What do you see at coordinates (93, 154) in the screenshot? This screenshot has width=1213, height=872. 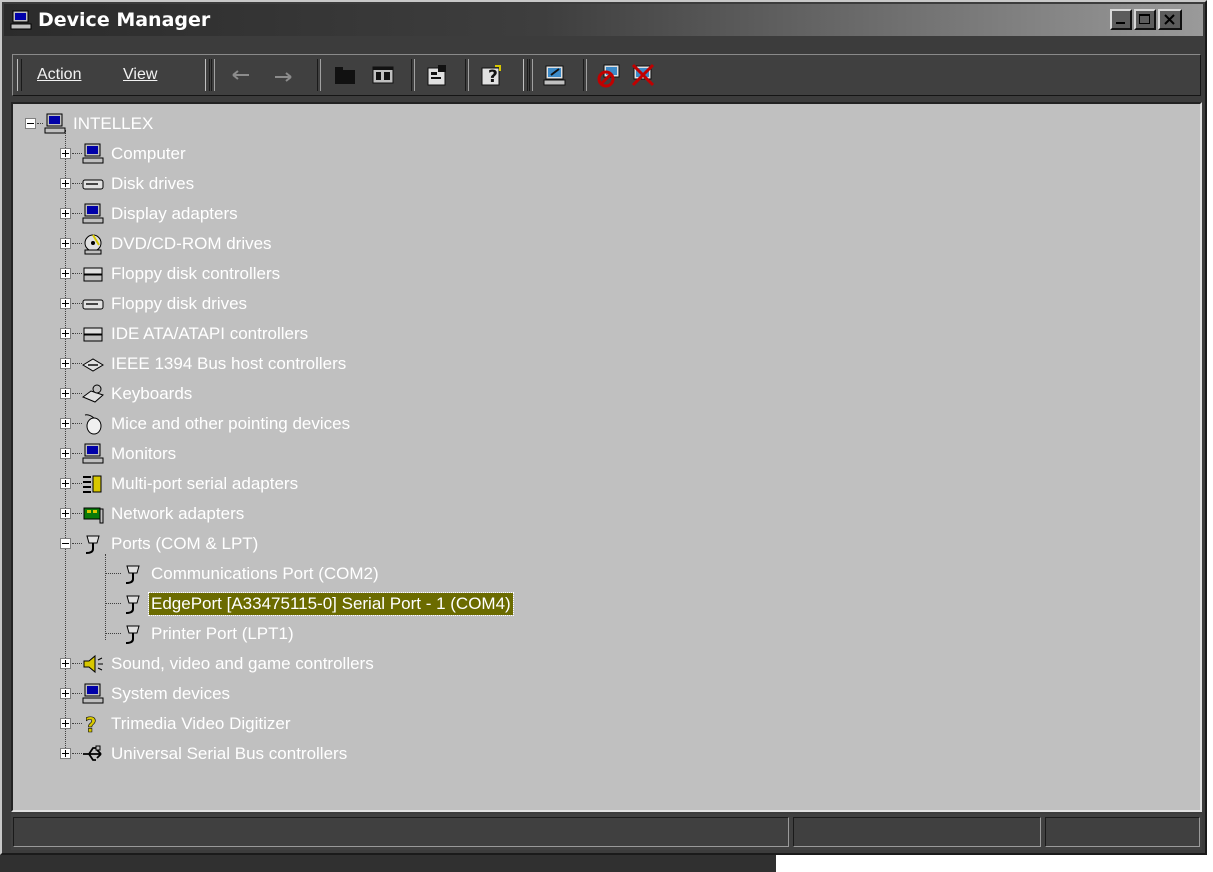 I see `computer-icon` at bounding box center [93, 154].